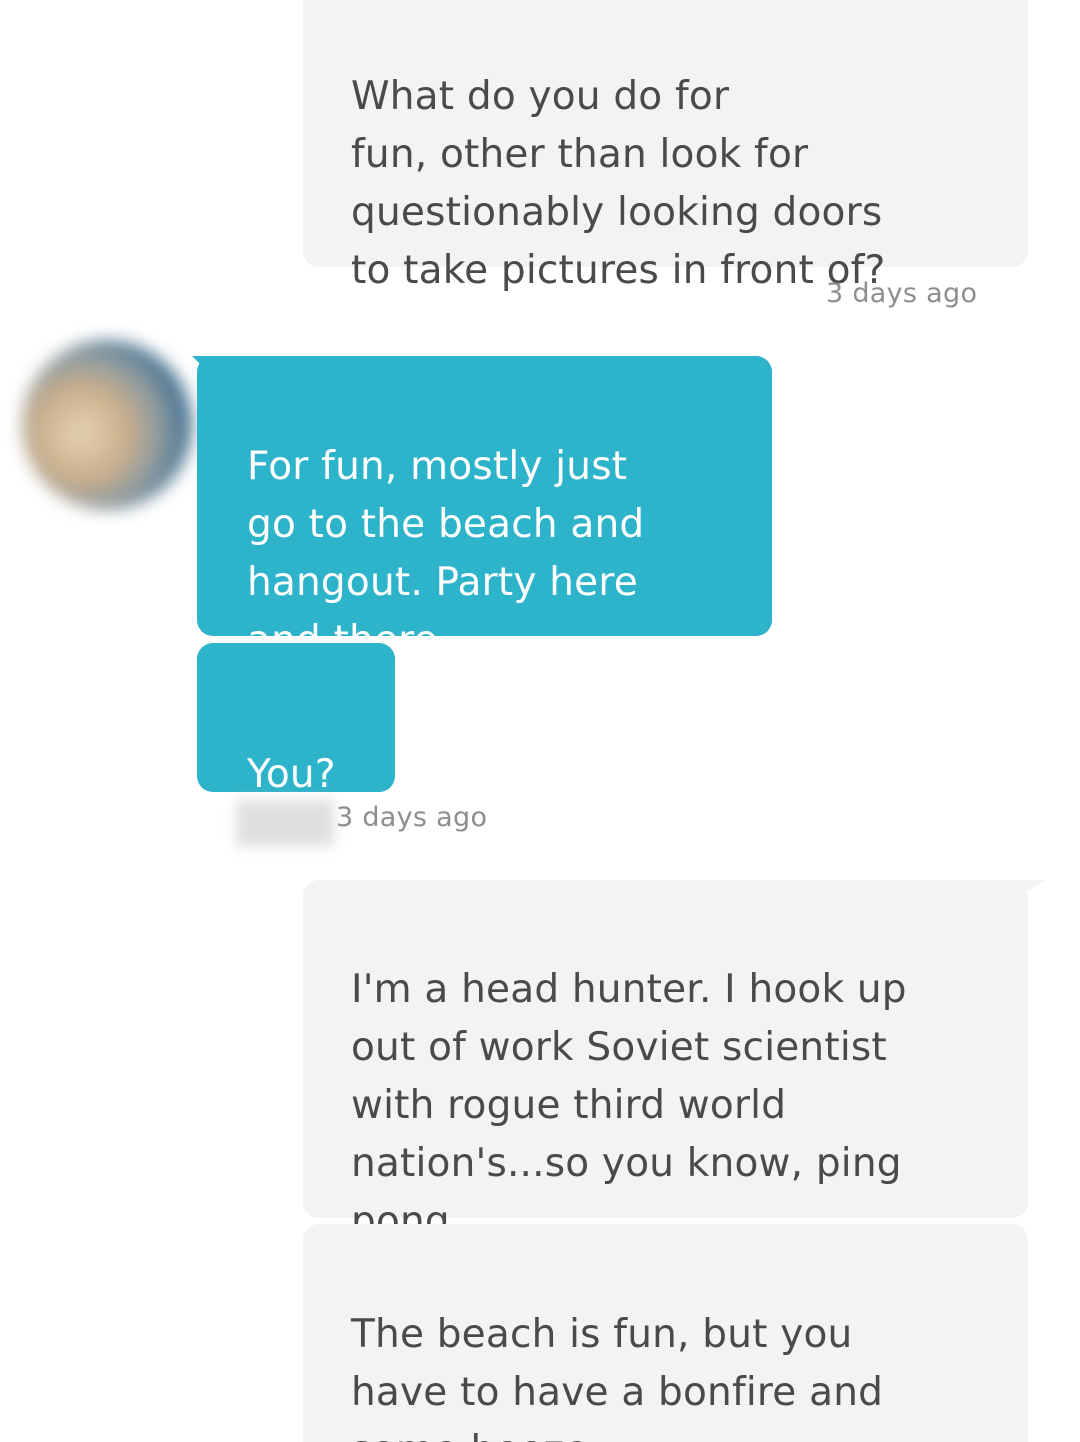 This screenshot has height=1442, width=1080. What do you see at coordinates (291, 774) in the screenshot?
I see `message-text: You?` at bounding box center [291, 774].